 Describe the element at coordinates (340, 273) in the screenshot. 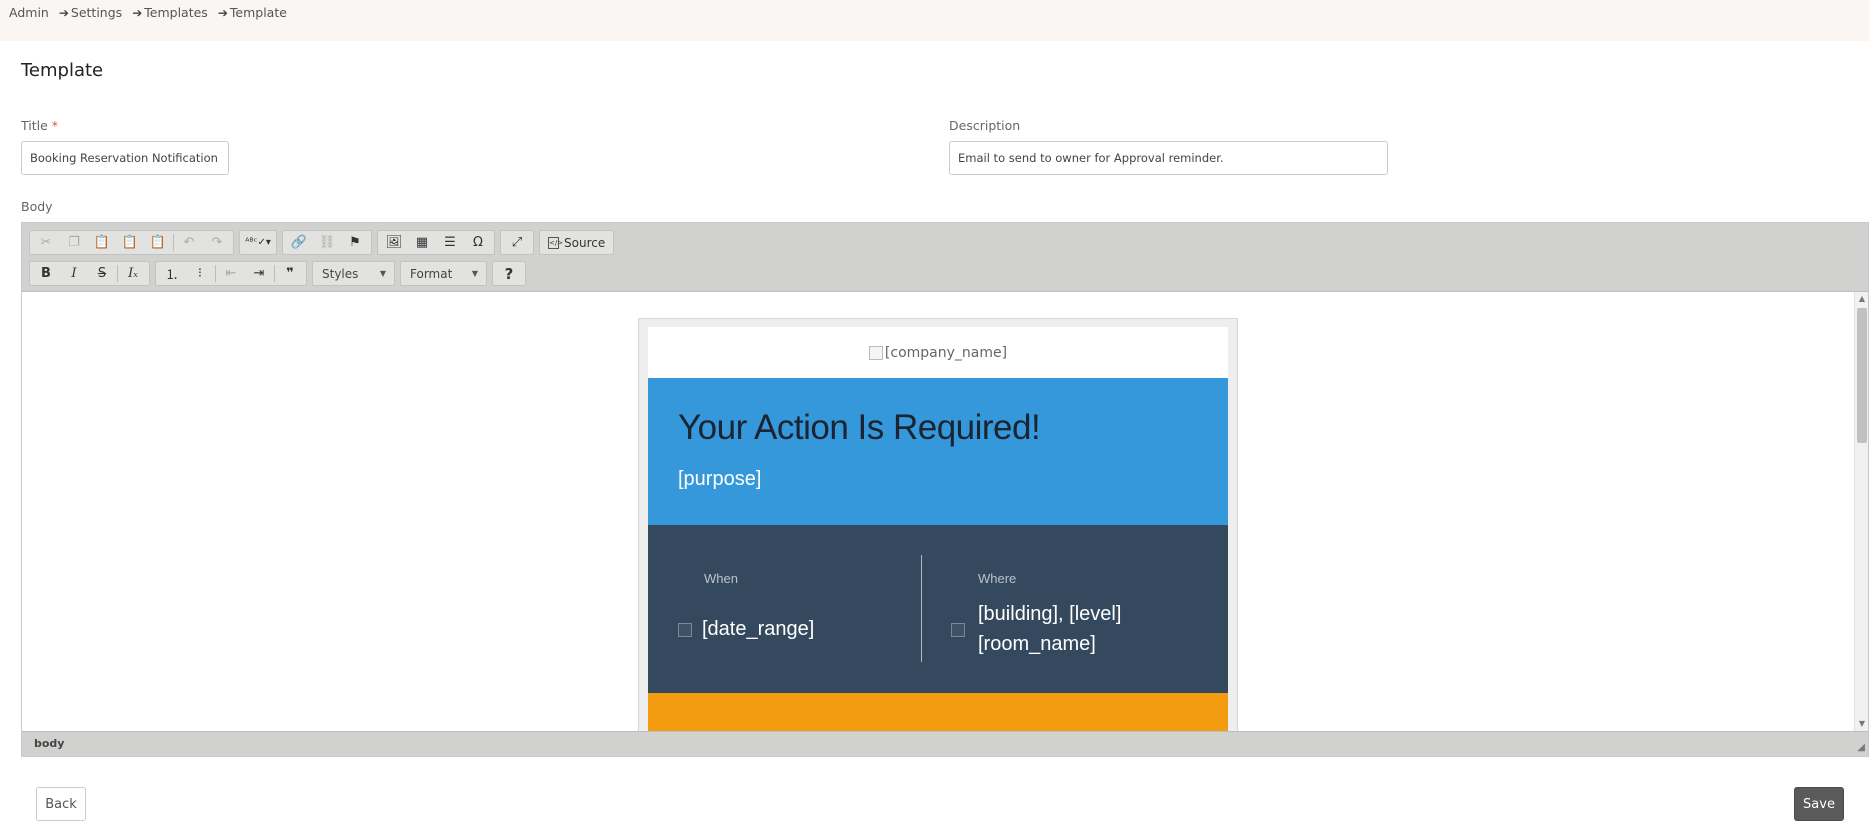

I see `styles-label: Styles` at that location.